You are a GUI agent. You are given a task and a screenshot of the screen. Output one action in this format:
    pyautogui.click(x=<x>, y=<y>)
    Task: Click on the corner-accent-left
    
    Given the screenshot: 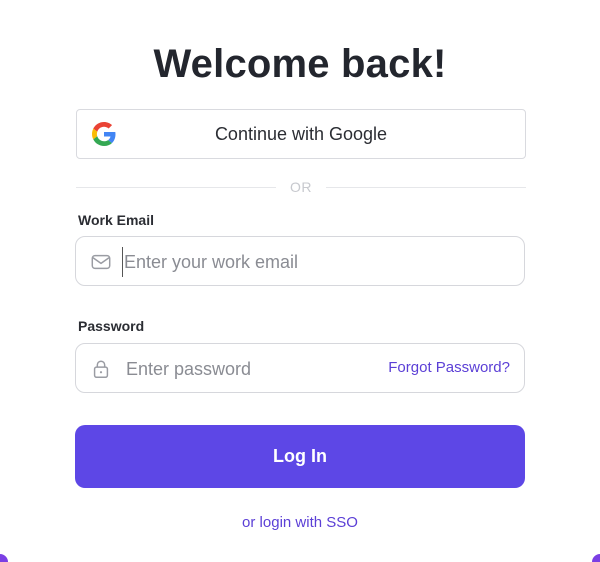 What is the action you would take?
    pyautogui.click(x=4, y=558)
    